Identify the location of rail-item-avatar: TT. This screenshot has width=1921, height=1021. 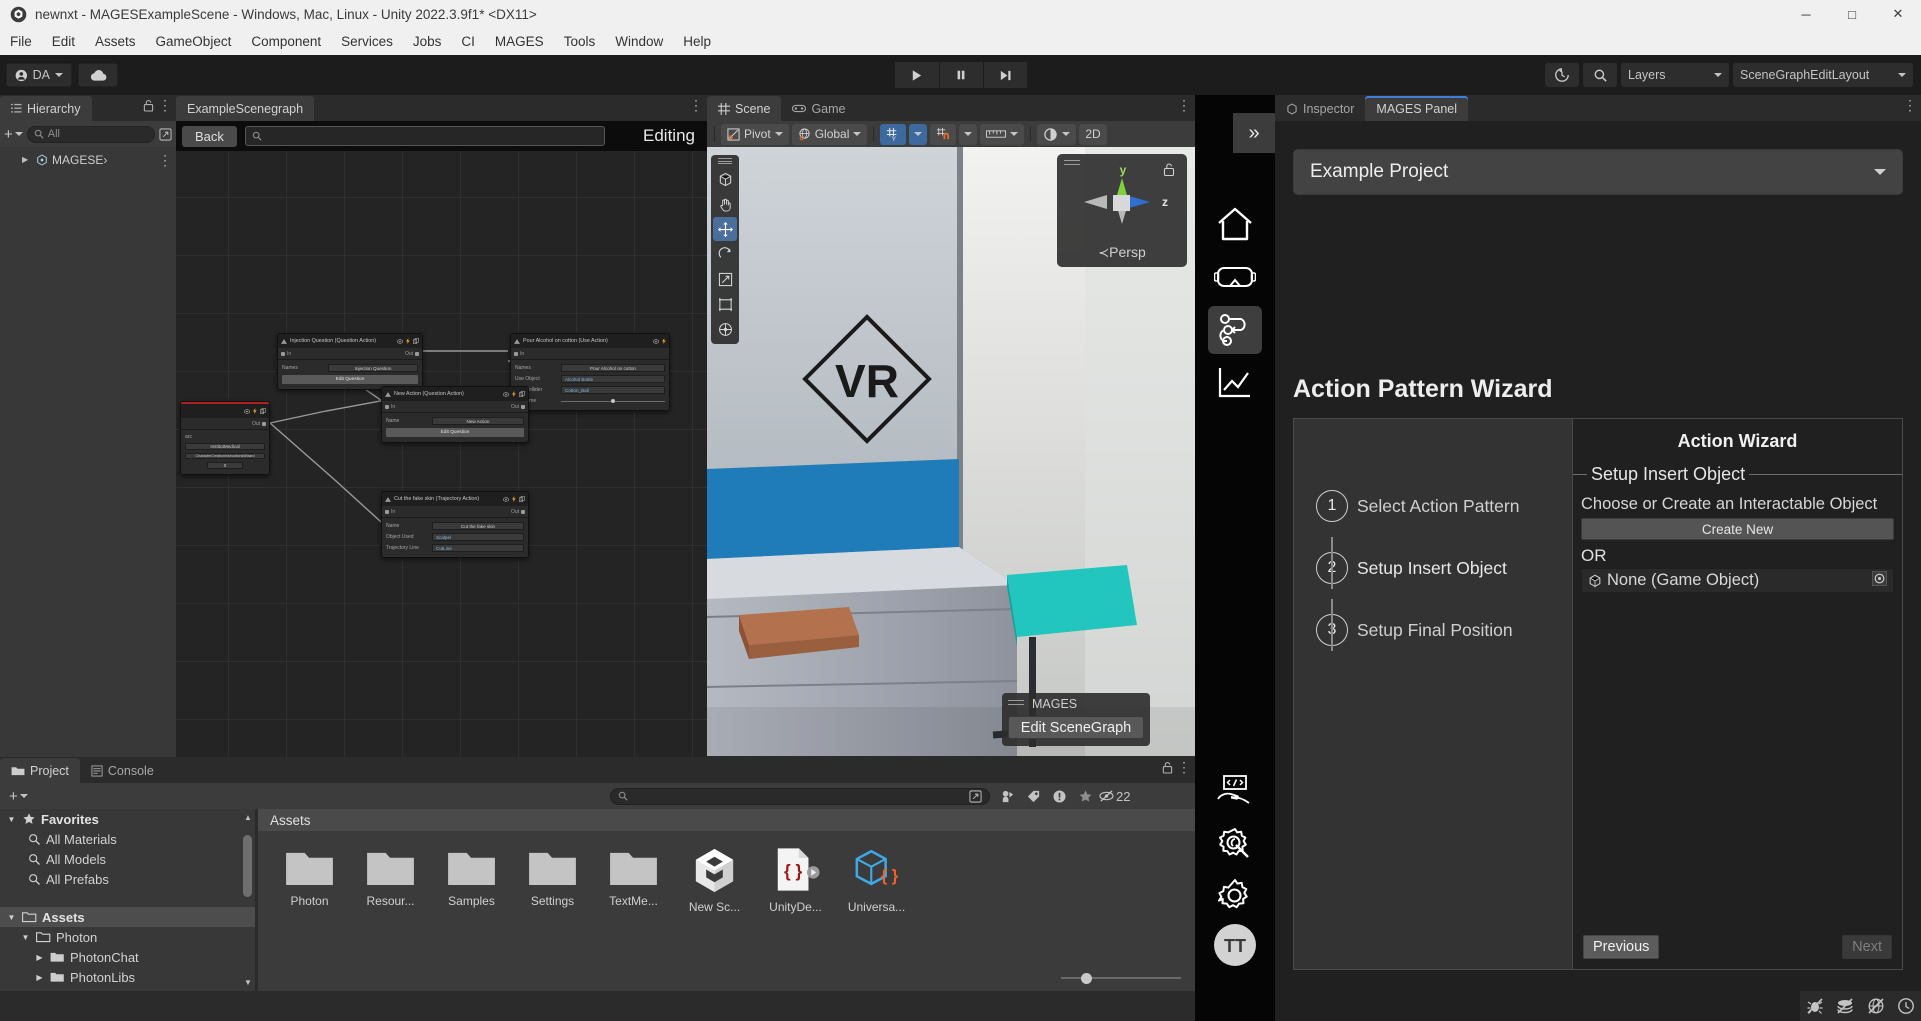
(1235, 945).